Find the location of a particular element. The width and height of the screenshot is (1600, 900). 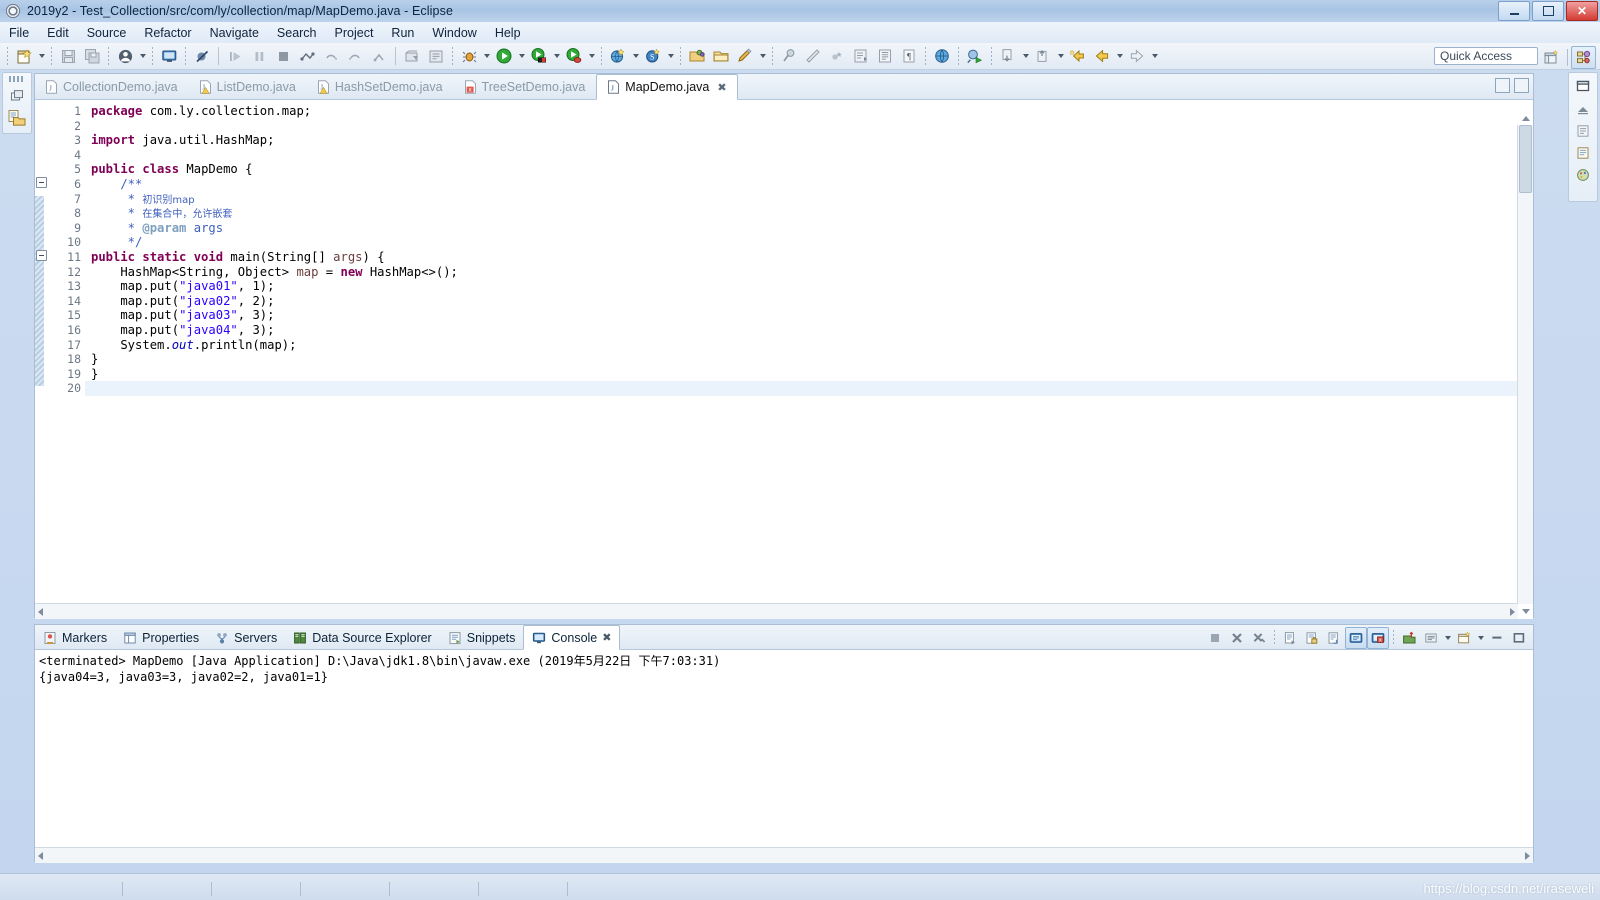

package-explorer-icon is located at coordinates (17, 118).